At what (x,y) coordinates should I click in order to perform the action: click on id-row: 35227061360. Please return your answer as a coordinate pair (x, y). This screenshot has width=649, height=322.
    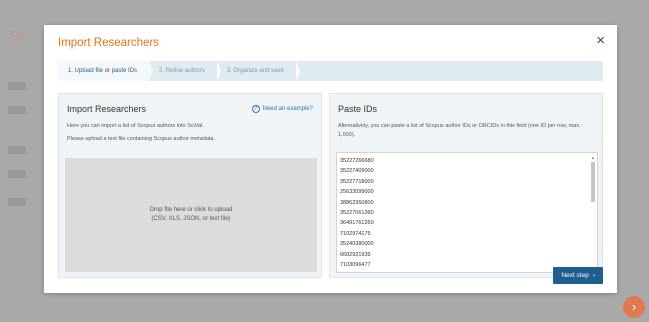
    Looking at the image, I should click on (357, 213).